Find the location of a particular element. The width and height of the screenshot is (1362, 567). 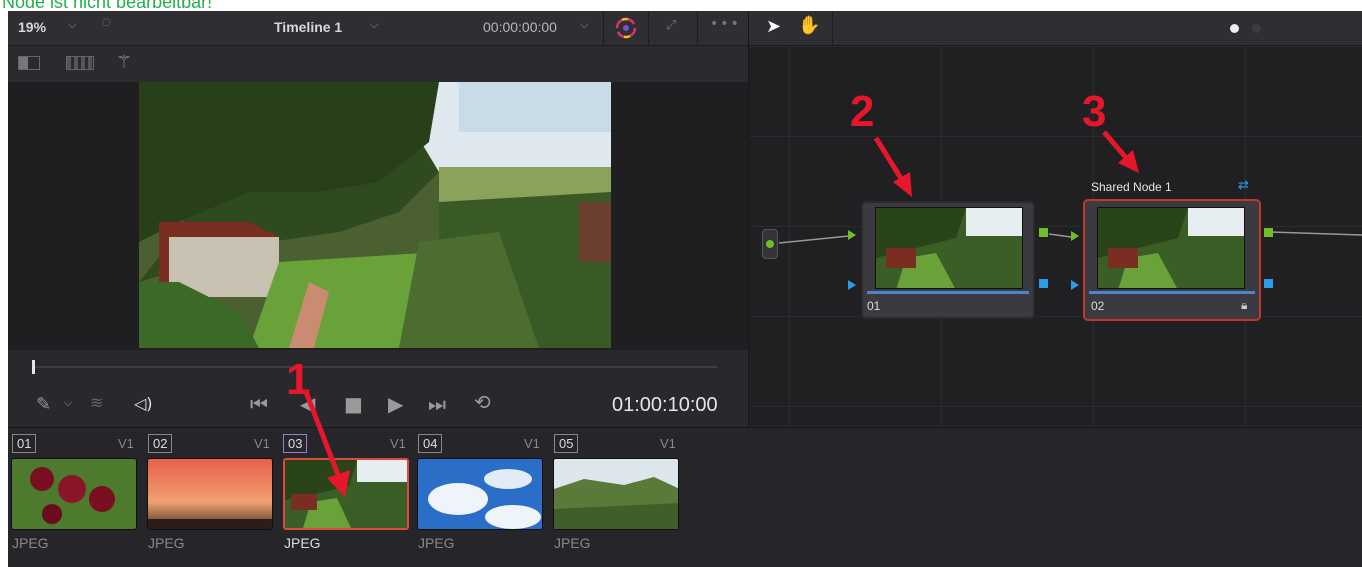

annotation-1: 1 is located at coordinates (298, 379).